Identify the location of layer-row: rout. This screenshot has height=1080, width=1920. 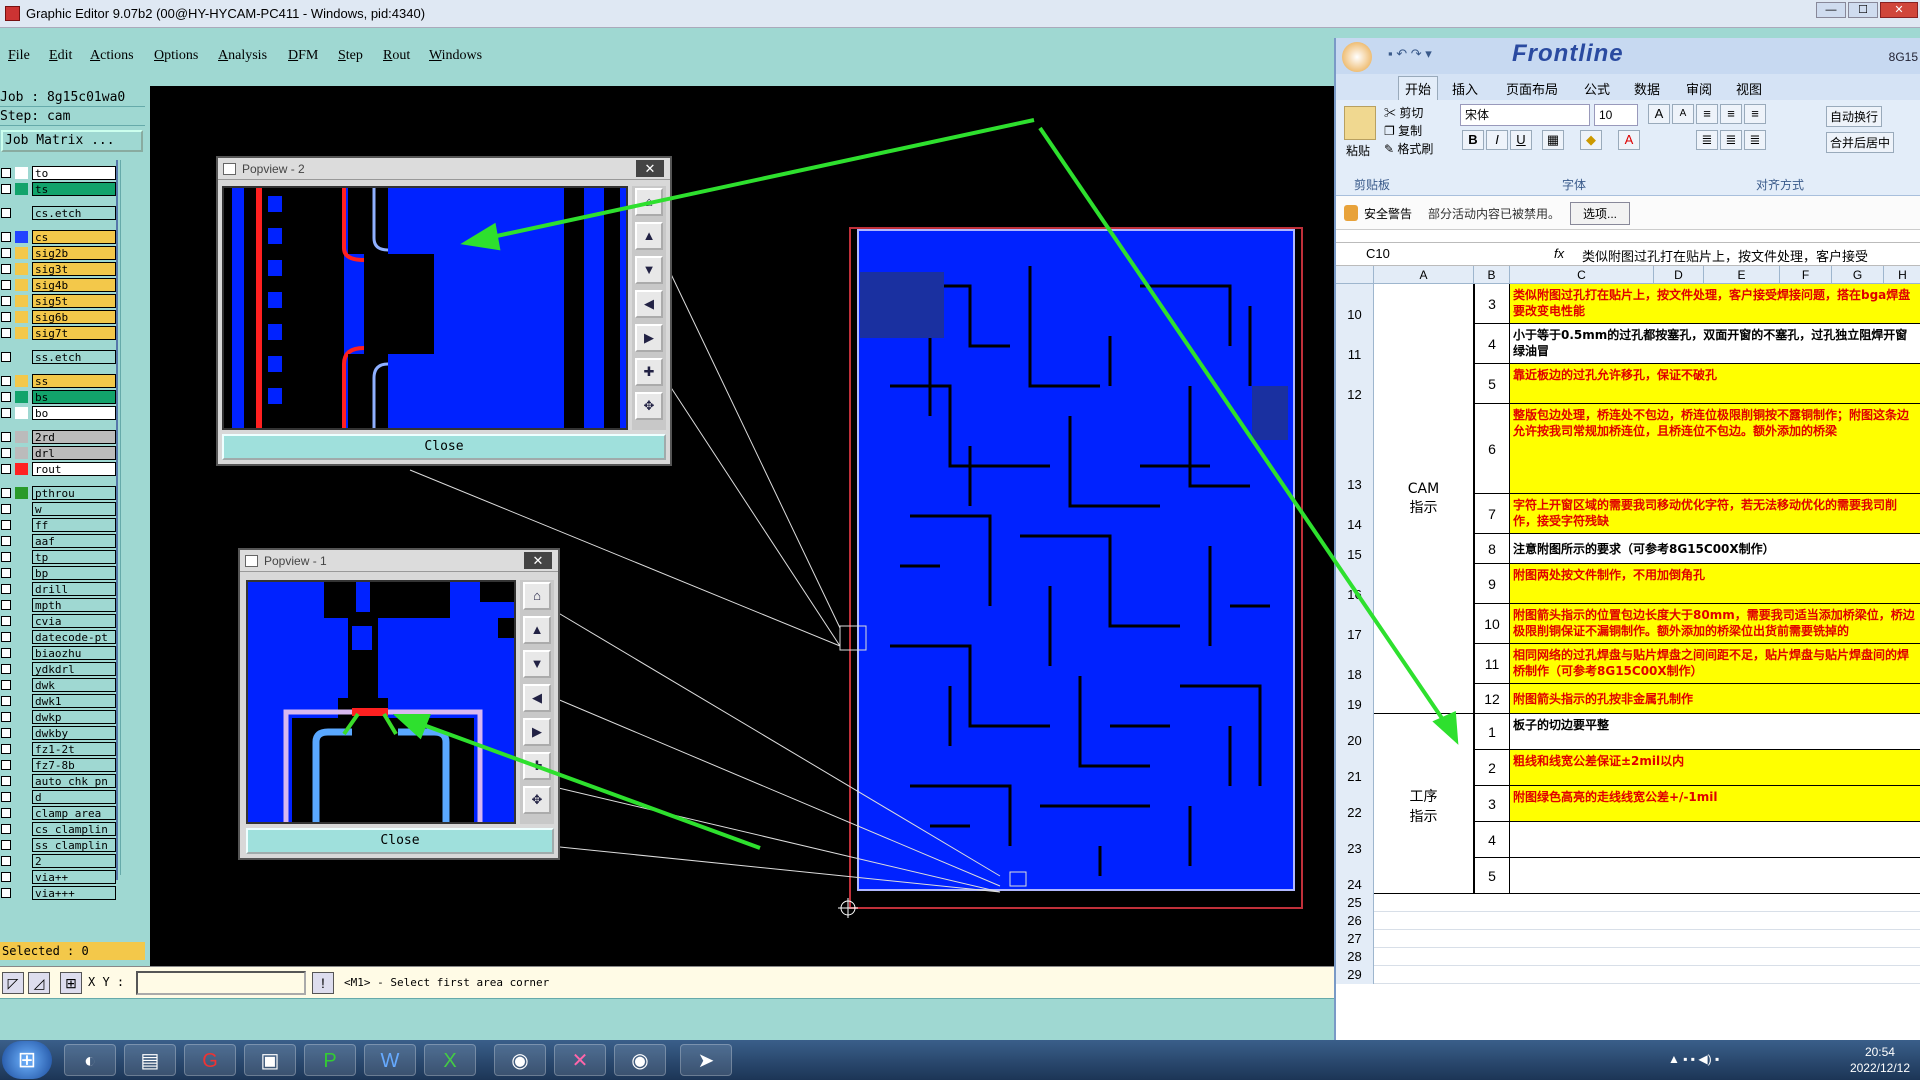
(59, 469).